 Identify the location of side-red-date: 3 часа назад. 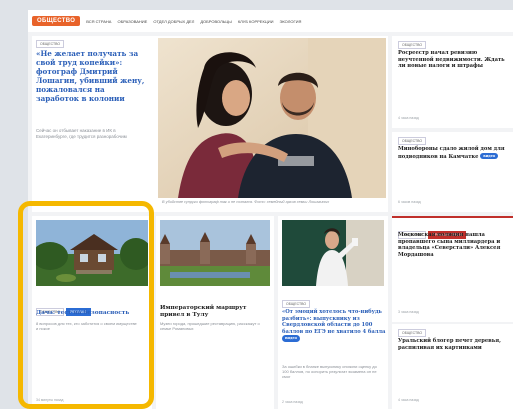
(408, 312).